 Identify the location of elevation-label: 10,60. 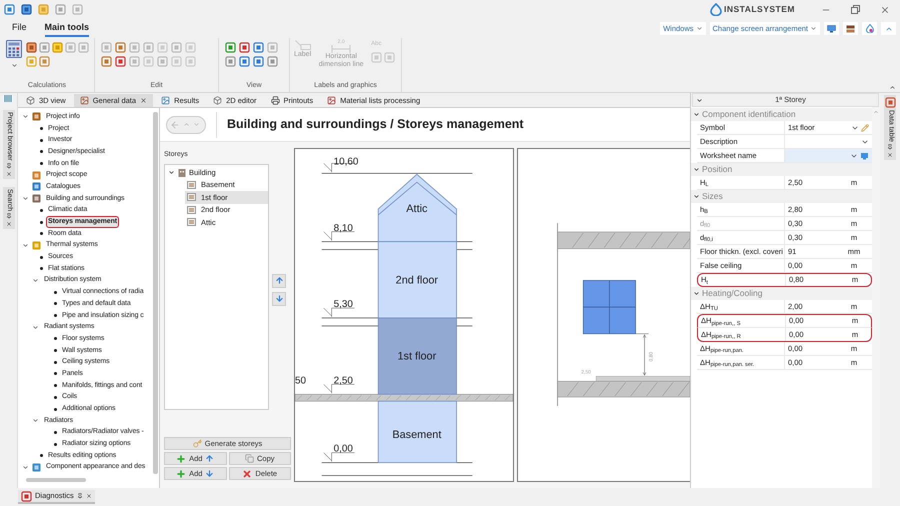
(346, 162).